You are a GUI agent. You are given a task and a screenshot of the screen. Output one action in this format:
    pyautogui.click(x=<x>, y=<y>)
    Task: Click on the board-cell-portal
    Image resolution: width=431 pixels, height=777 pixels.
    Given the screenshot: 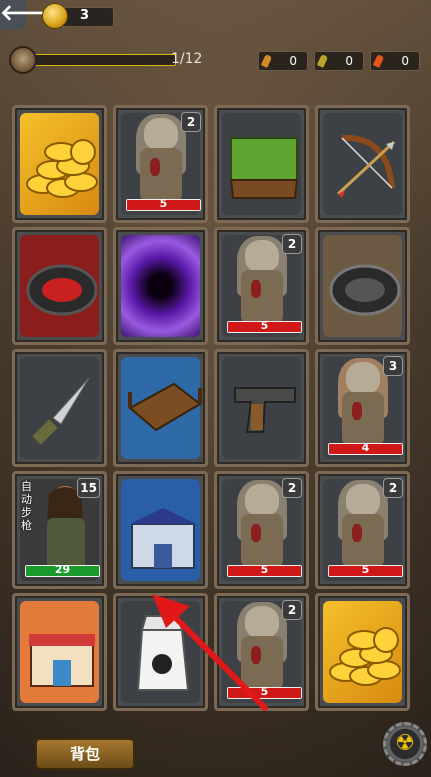 What is the action you would take?
    pyautogui.click(x=160, y=286)
    